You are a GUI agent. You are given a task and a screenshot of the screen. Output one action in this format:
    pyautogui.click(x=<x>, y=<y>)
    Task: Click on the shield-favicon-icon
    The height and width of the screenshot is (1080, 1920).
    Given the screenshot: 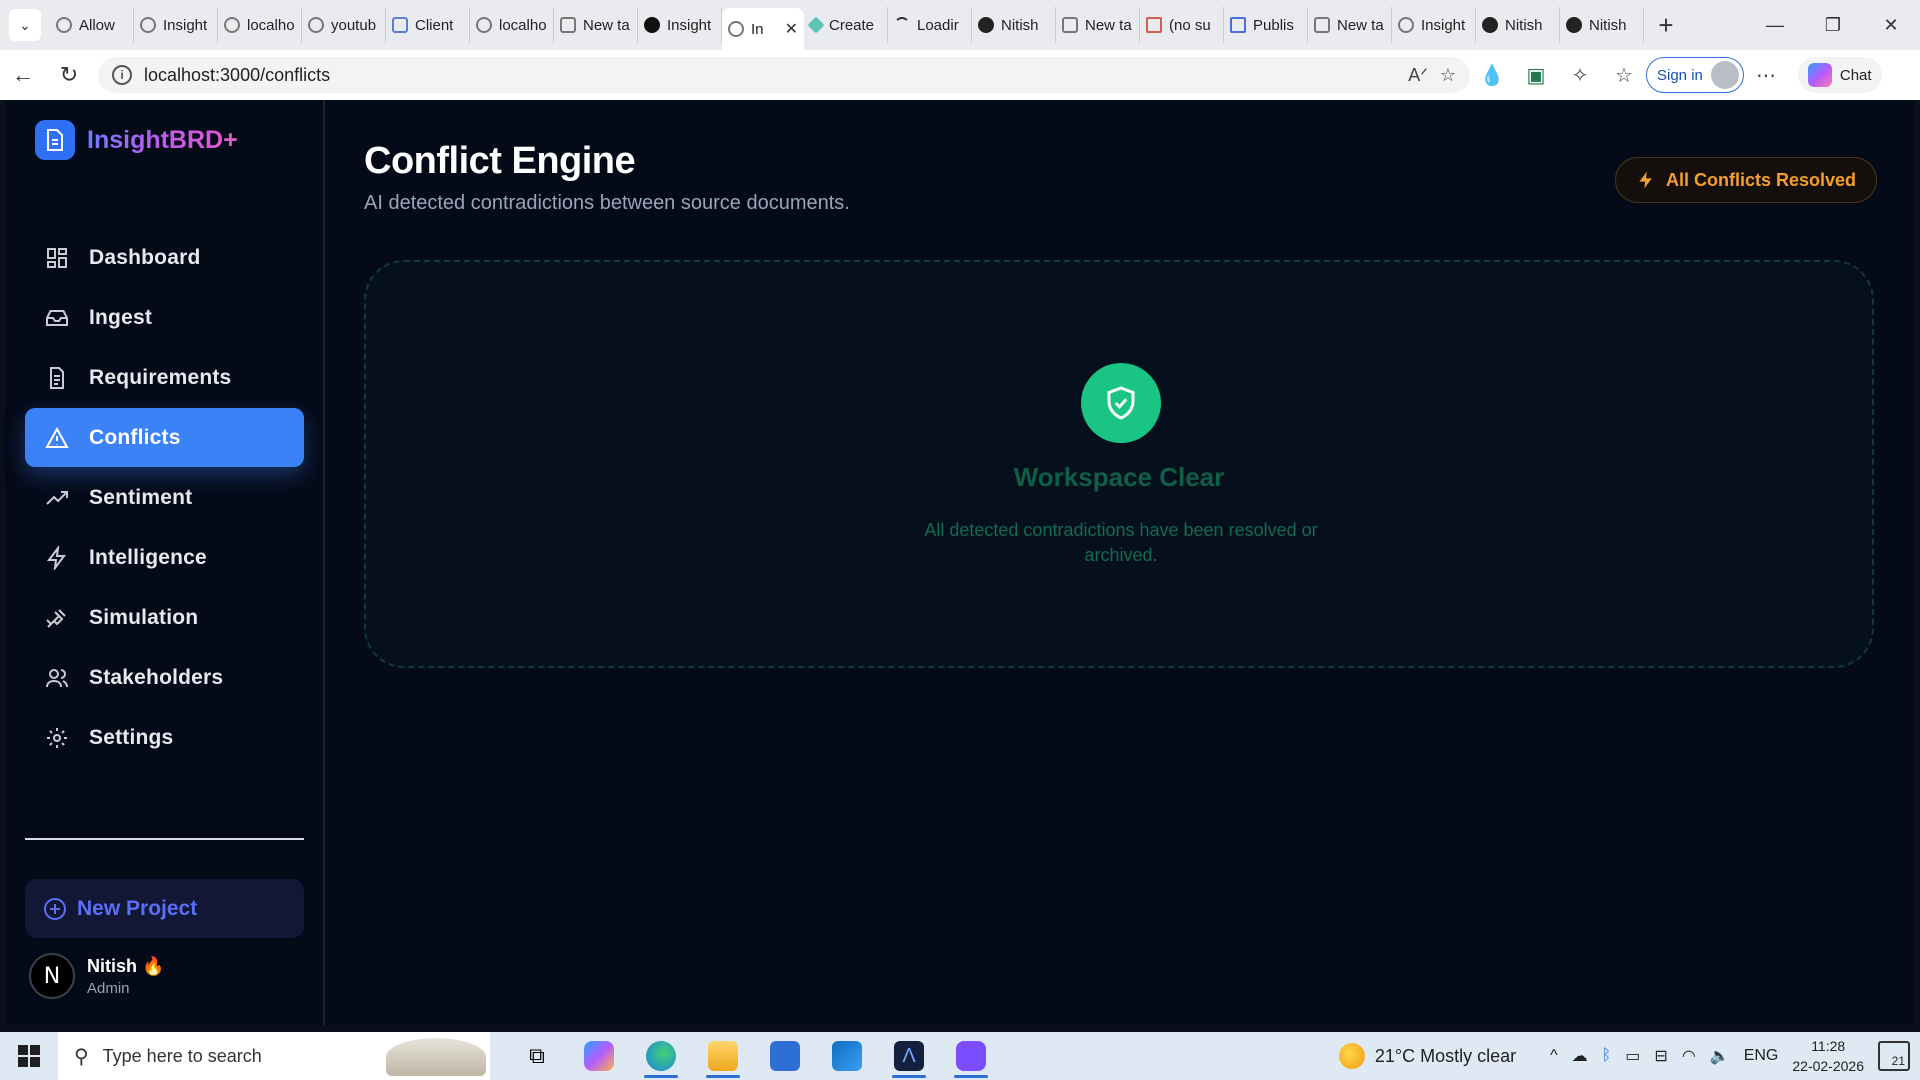 What is the action you would take?
    pyautogui.click(x=400, y=25)
    